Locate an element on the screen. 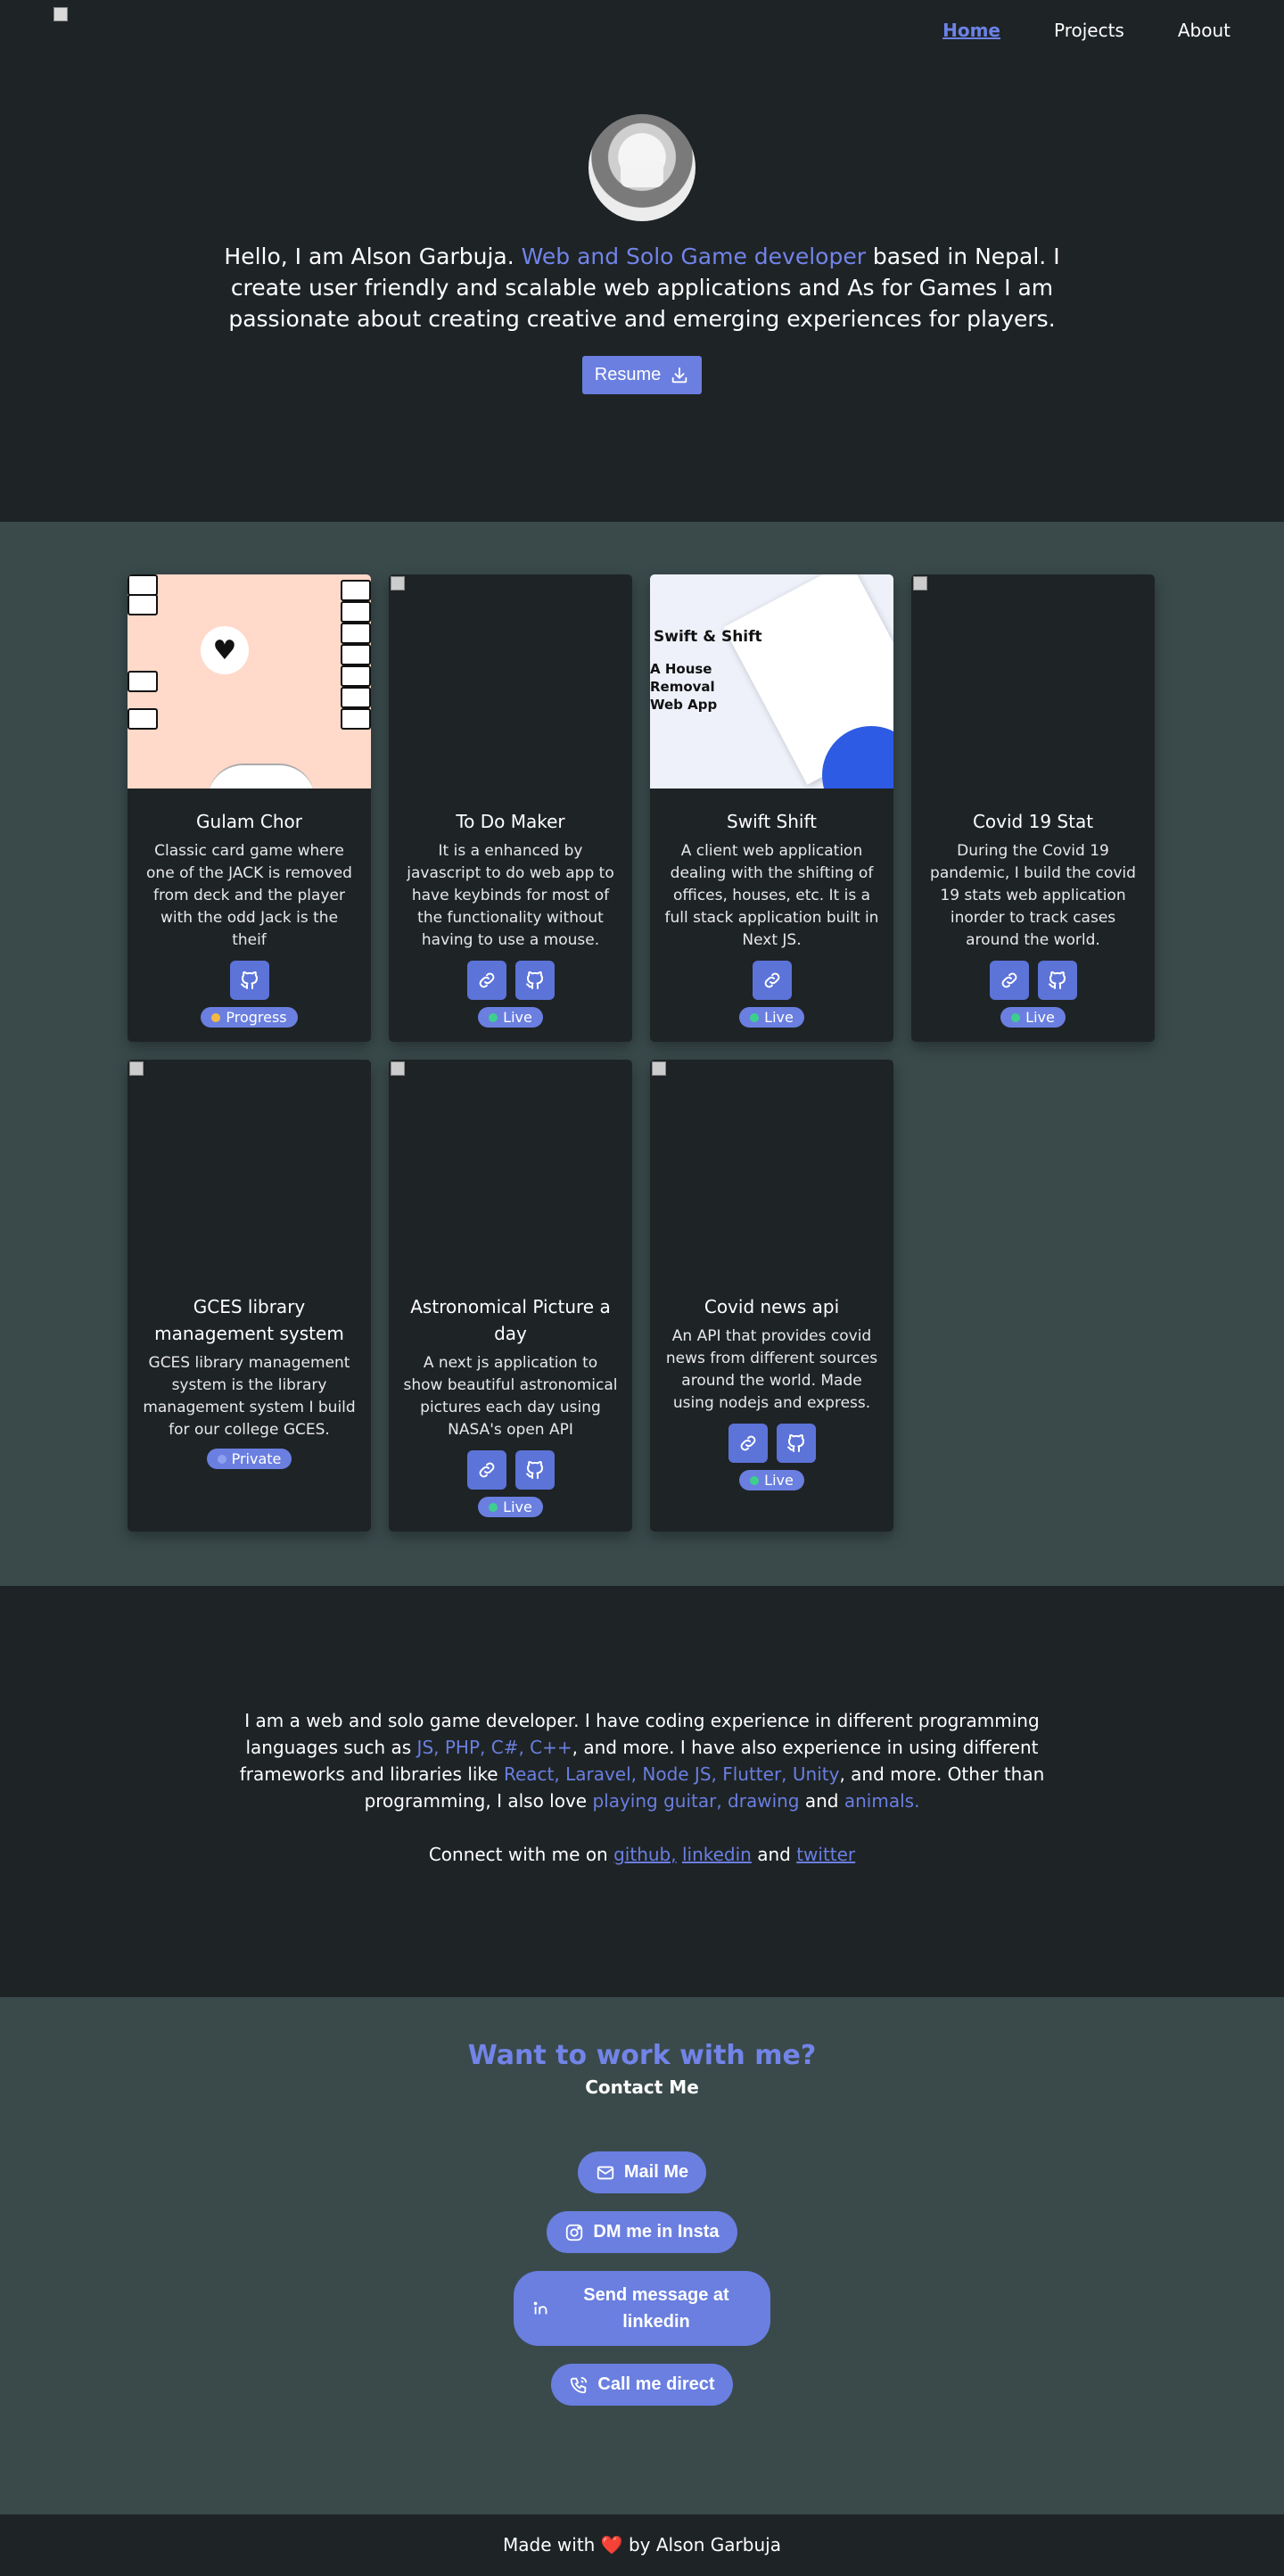  profile-avatar is located at coordinates (642, 168).